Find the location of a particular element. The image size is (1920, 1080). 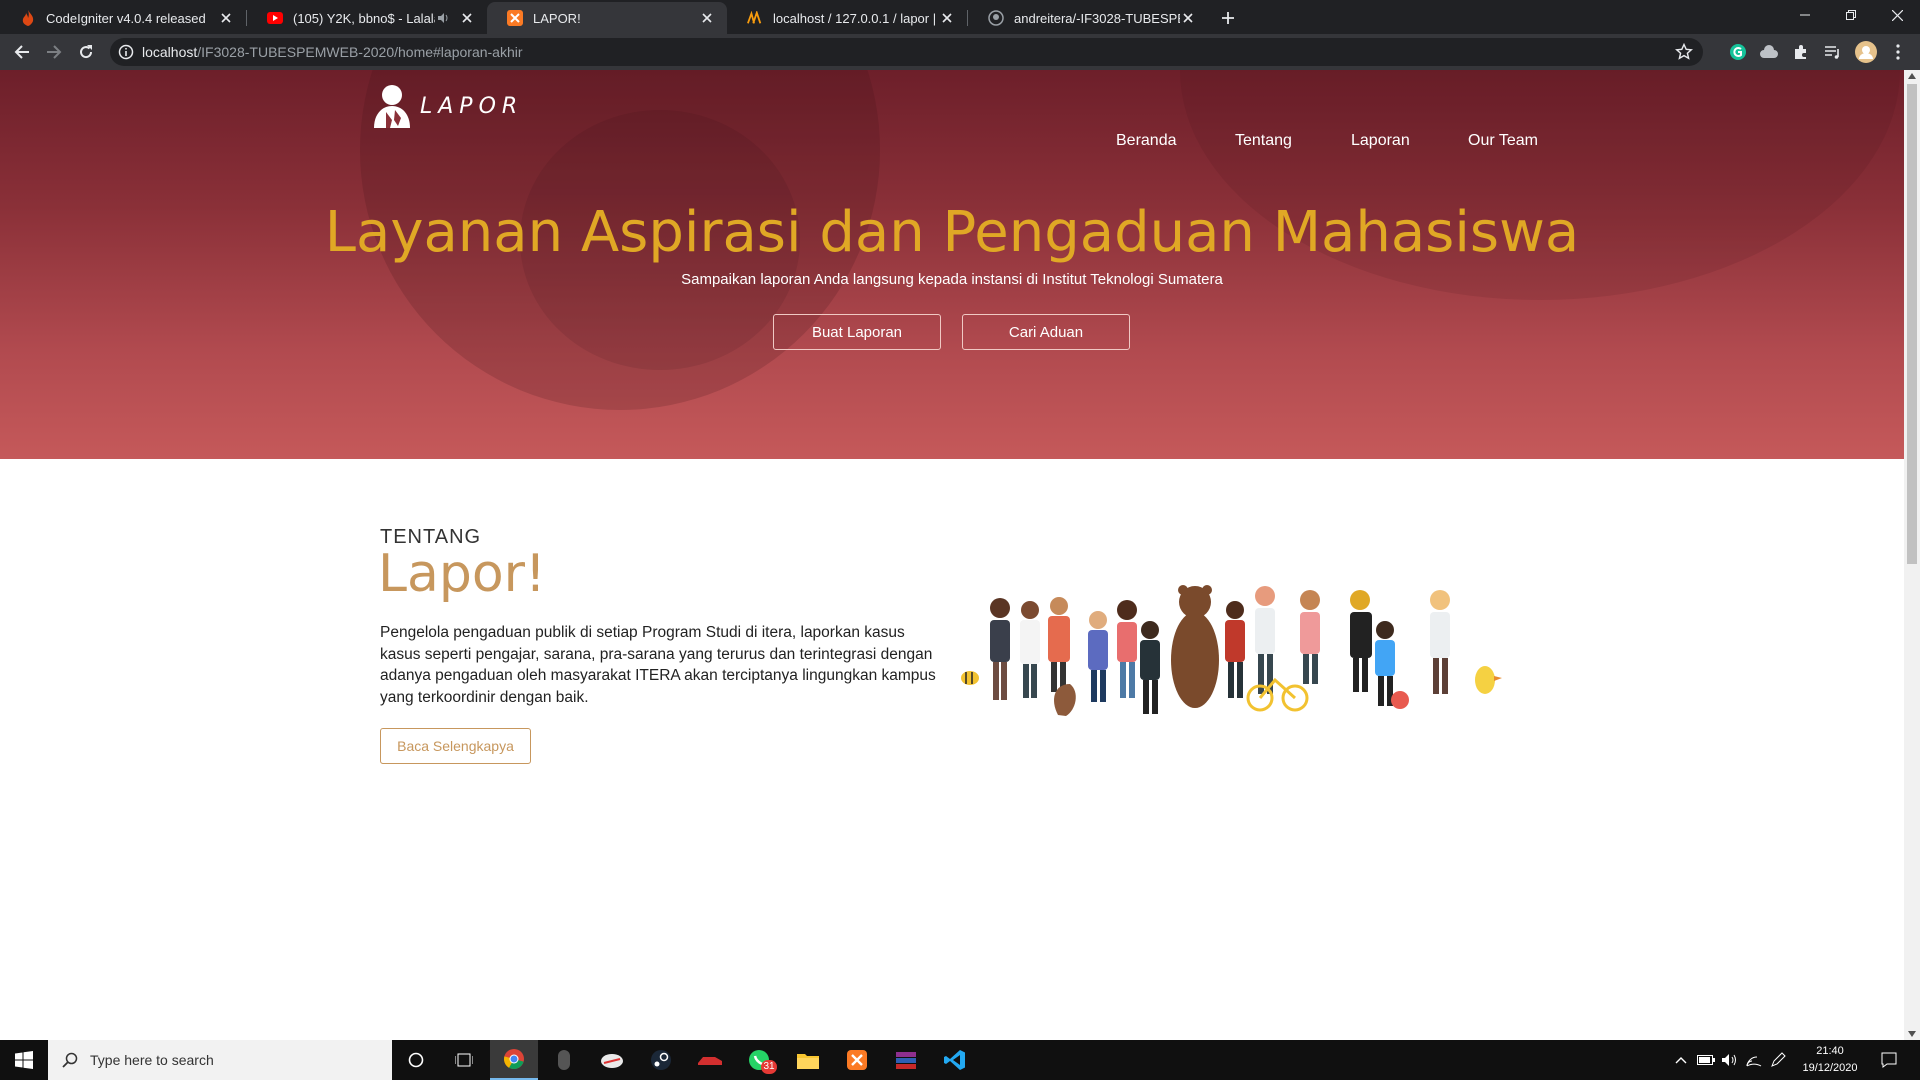

restore-button is located at coordinates (1851, 15).